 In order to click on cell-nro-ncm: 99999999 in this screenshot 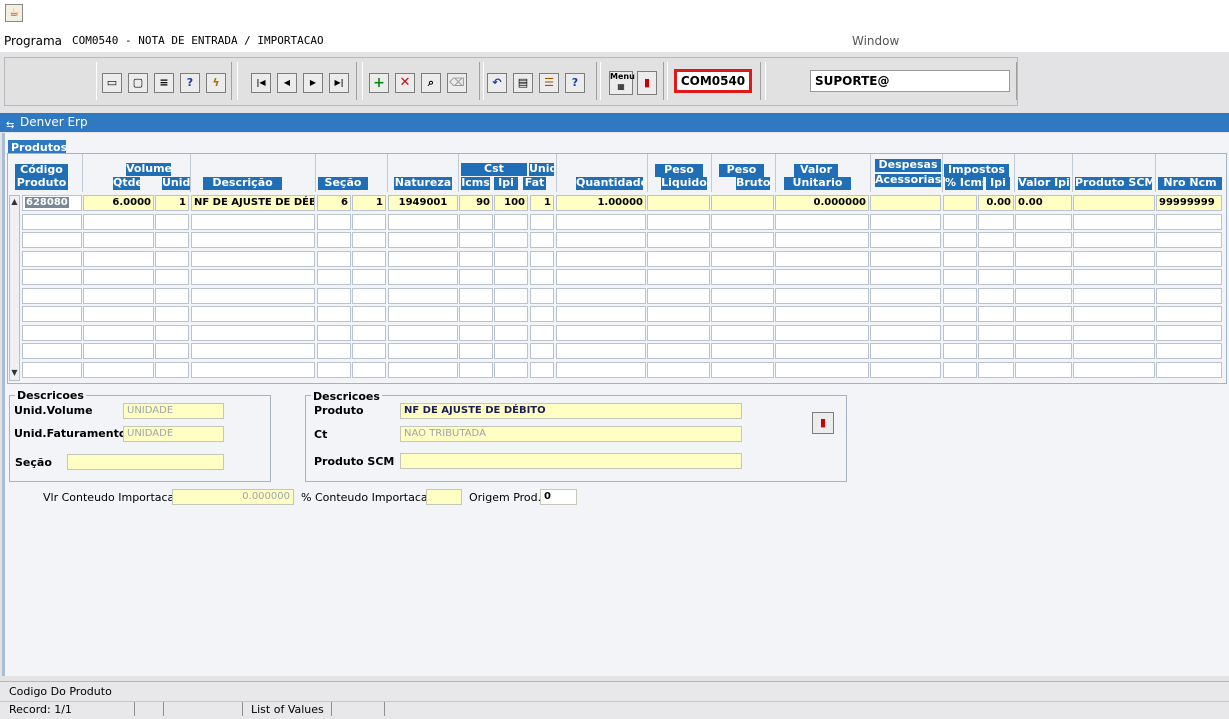, I will do `click(1189, 203)`.